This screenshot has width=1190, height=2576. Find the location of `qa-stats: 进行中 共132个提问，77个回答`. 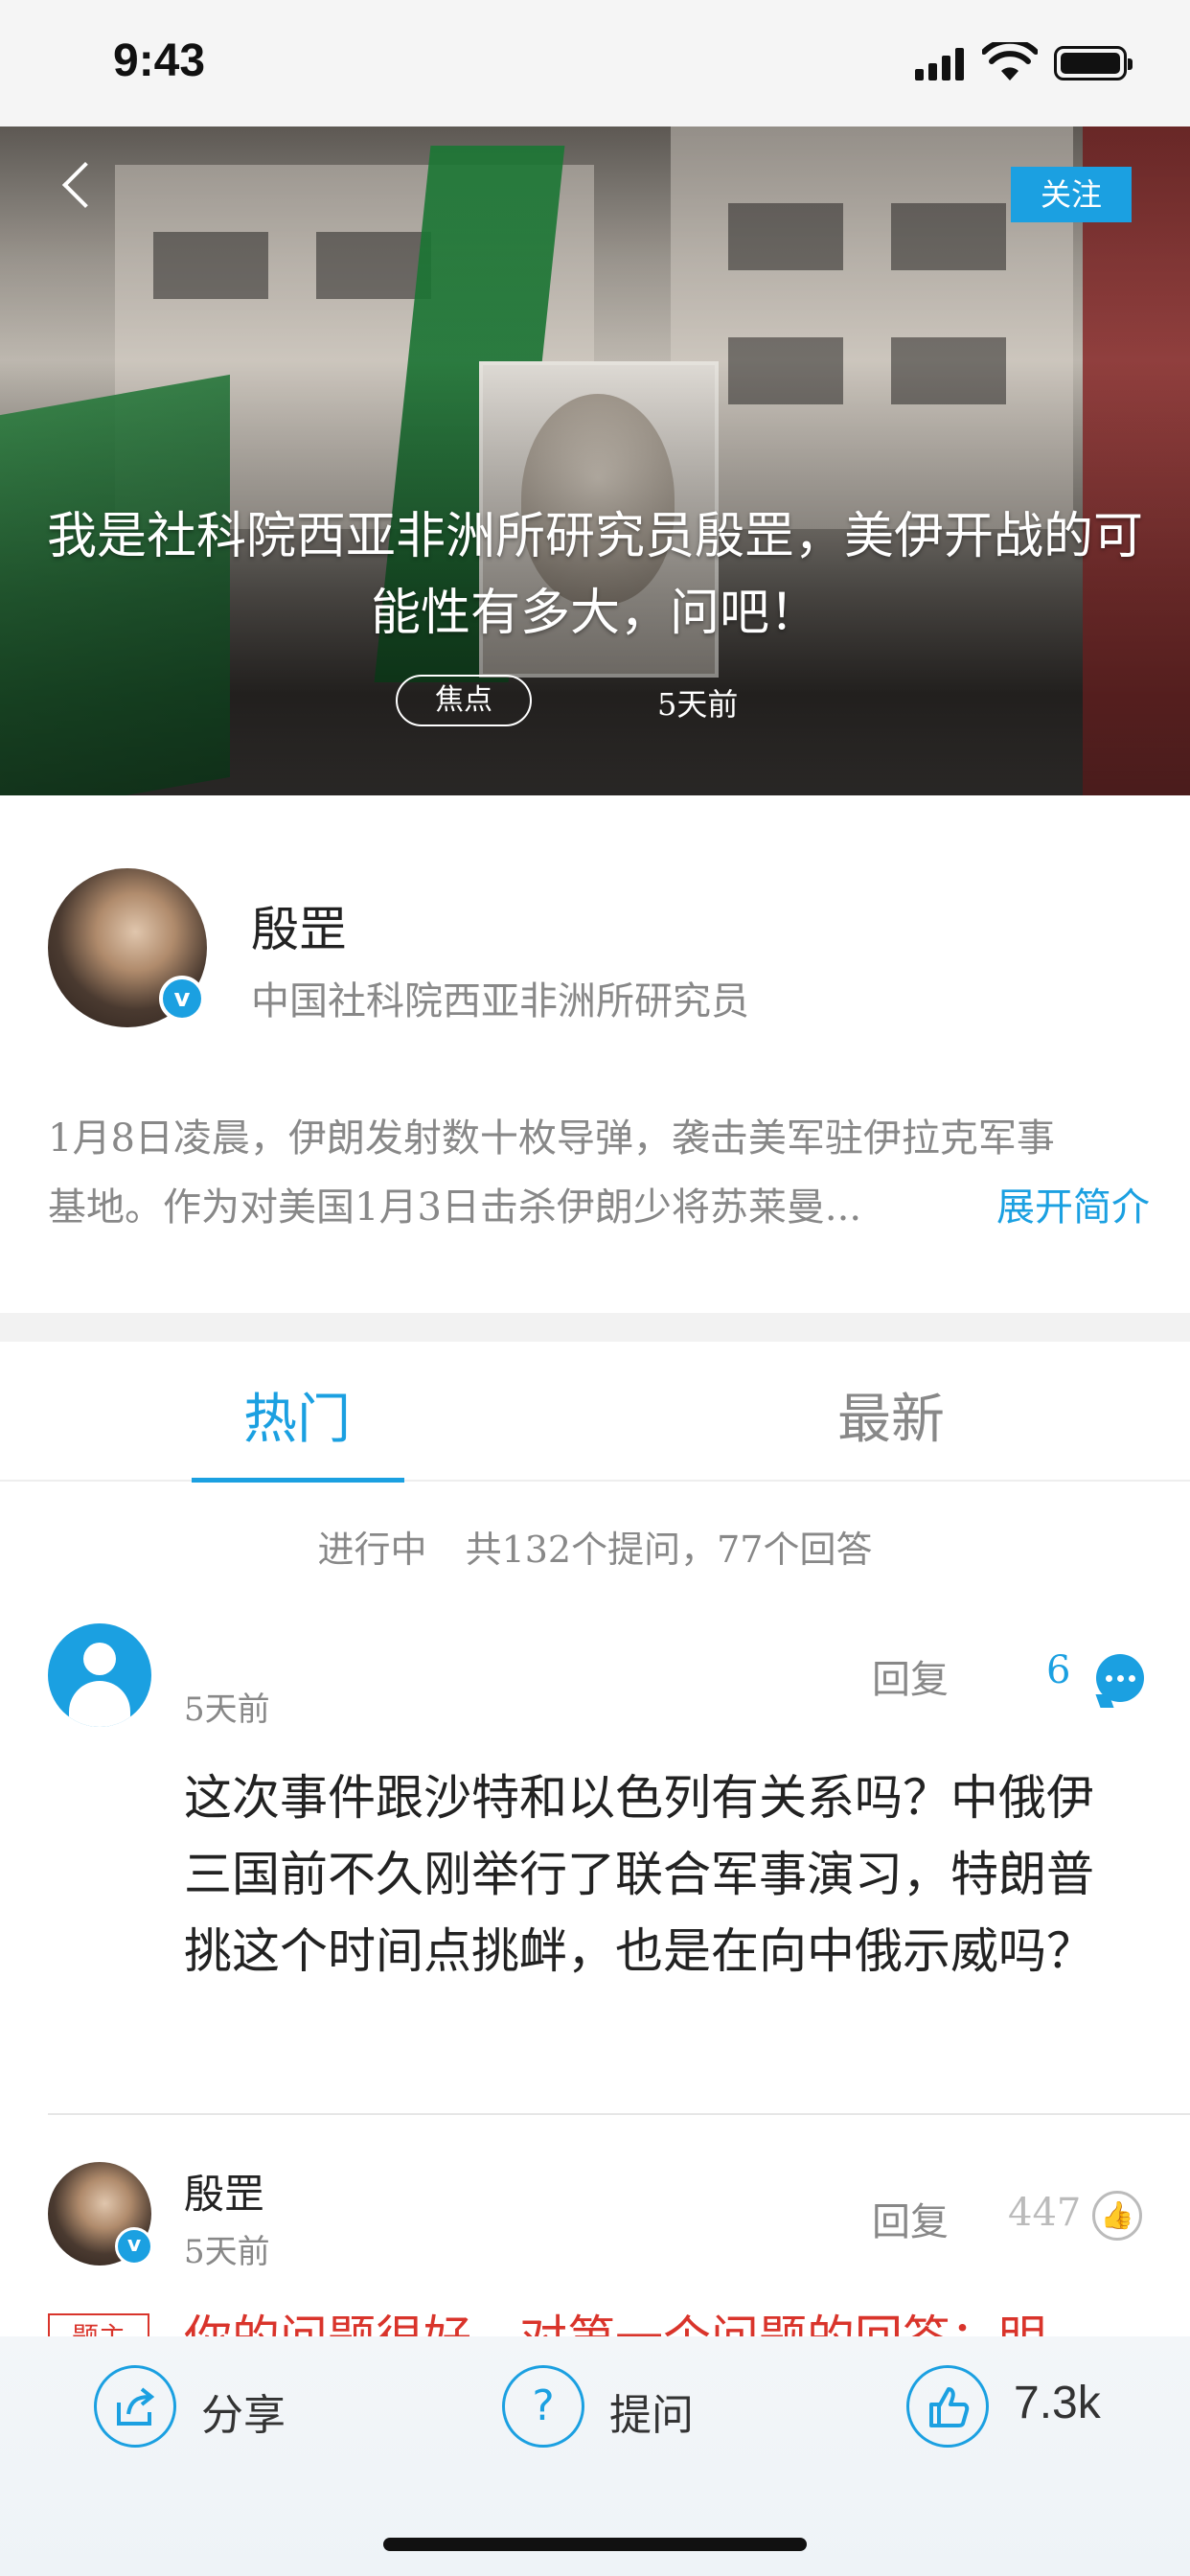

qa-stats: 进行中 共132个提问，77个回答 is located at coordinates (595, 1546).